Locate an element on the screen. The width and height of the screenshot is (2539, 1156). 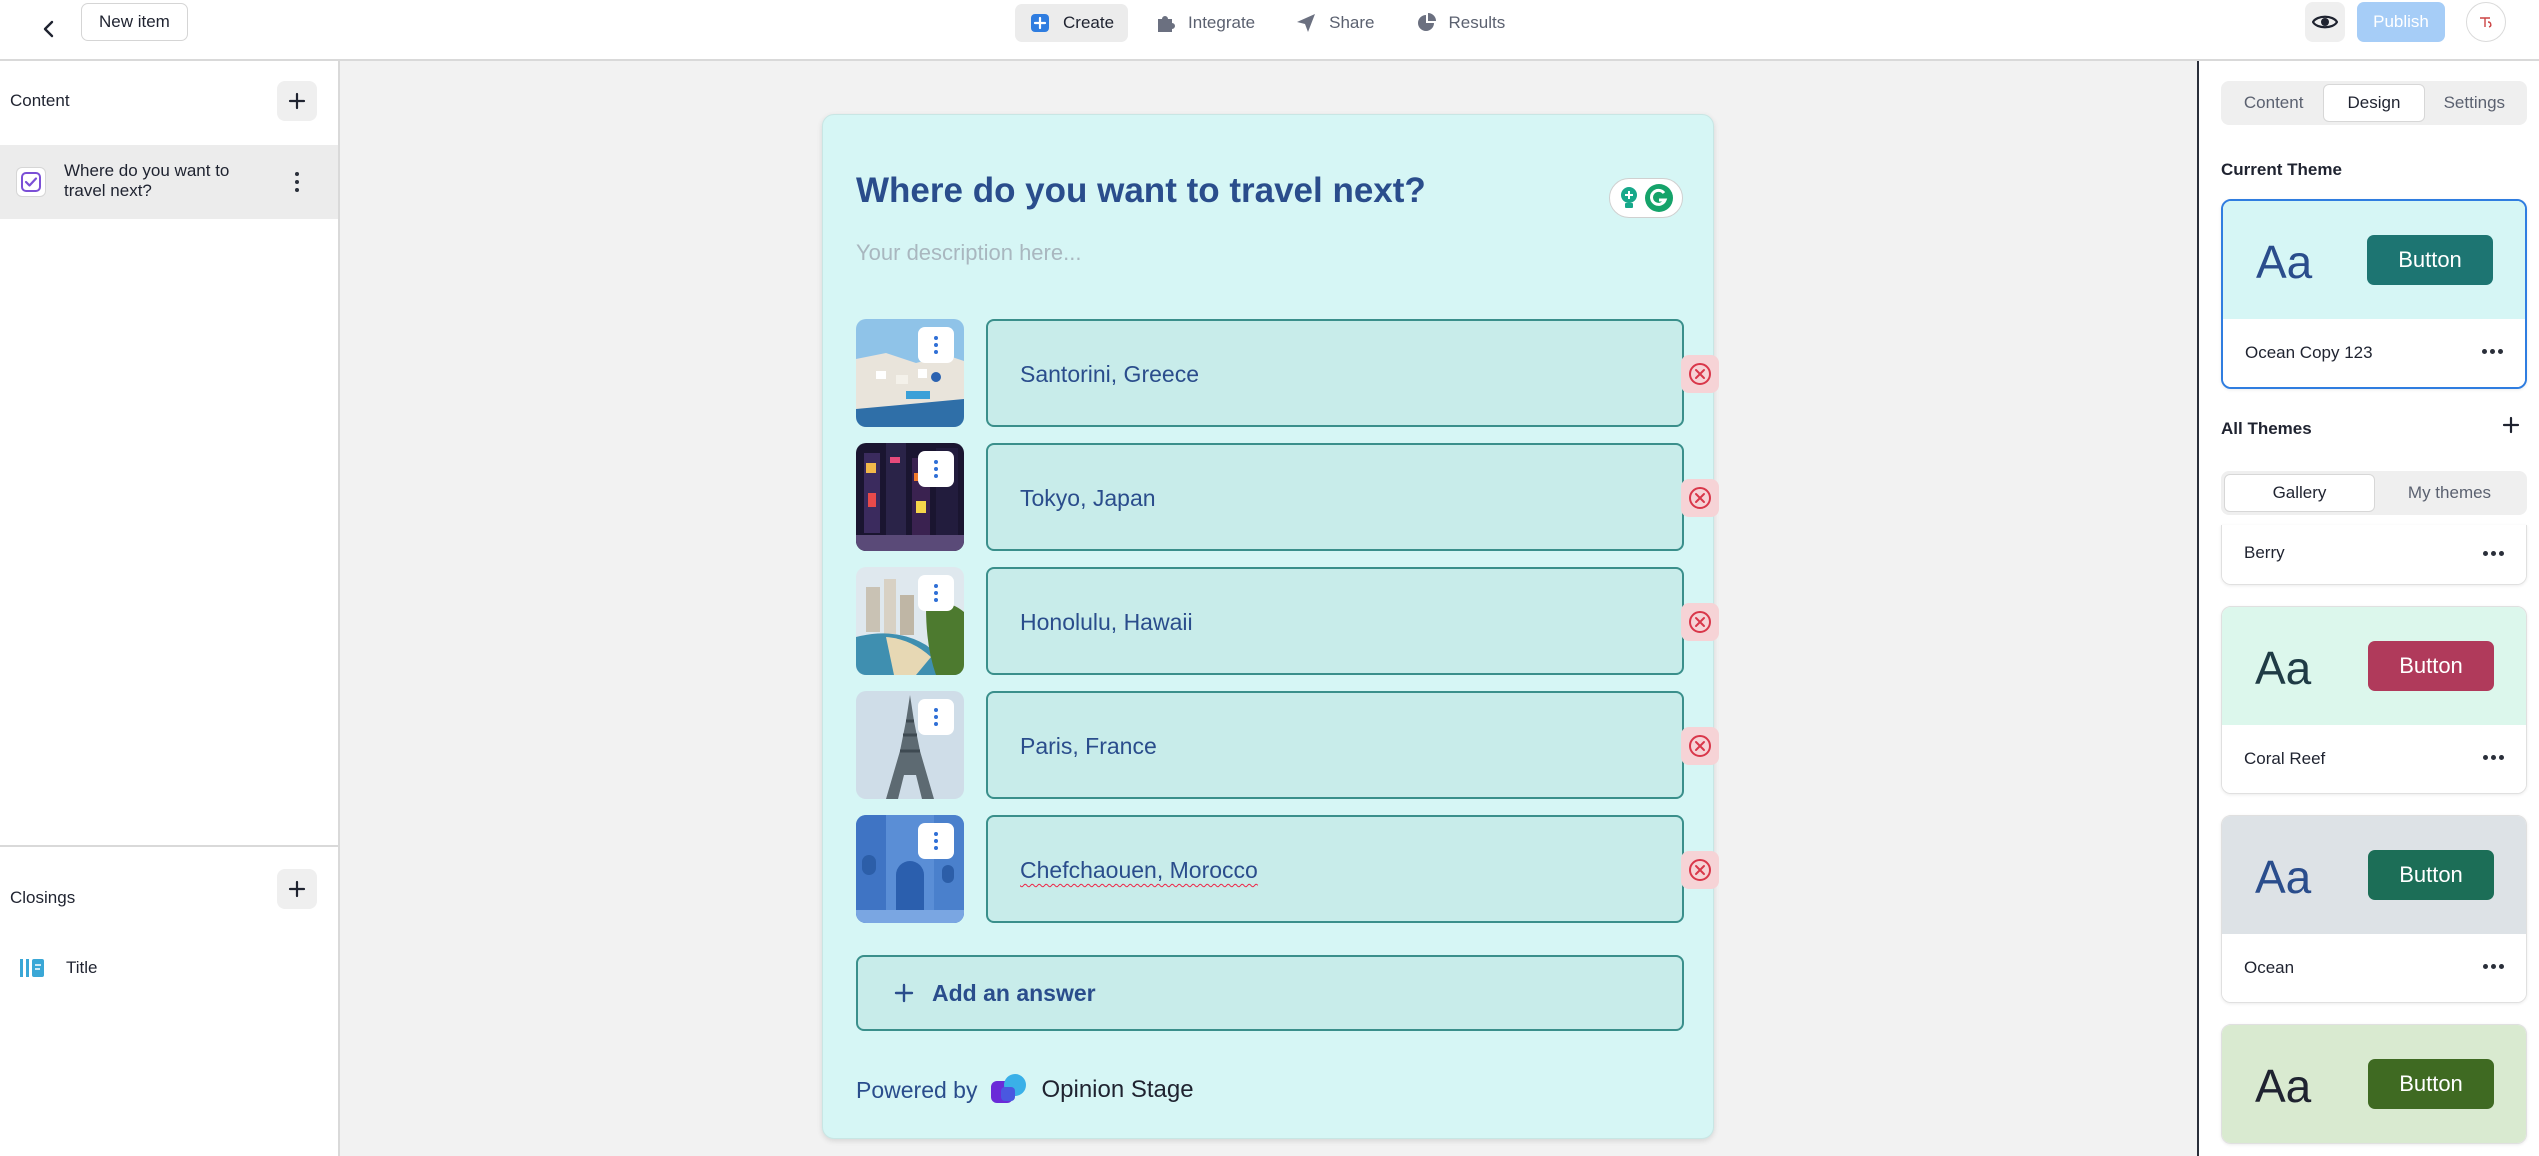
eye-icon is located at coordinates (2325, 22).